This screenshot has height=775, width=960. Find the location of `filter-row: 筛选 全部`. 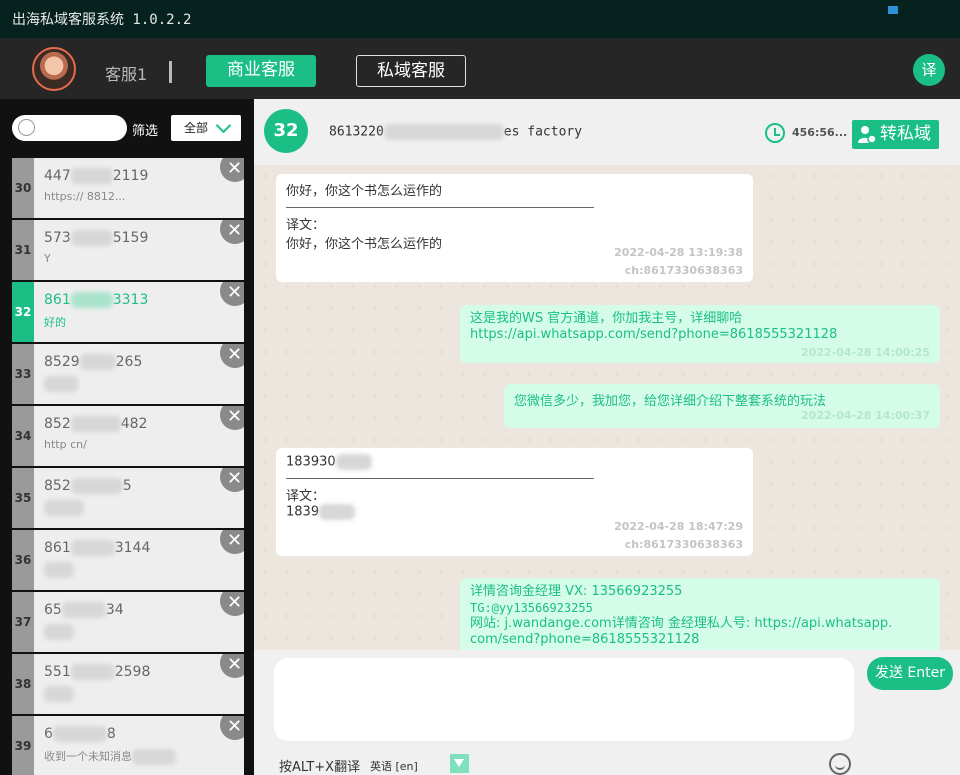

filter-row: 筛选 全部 is located at coordinates (127, 128).